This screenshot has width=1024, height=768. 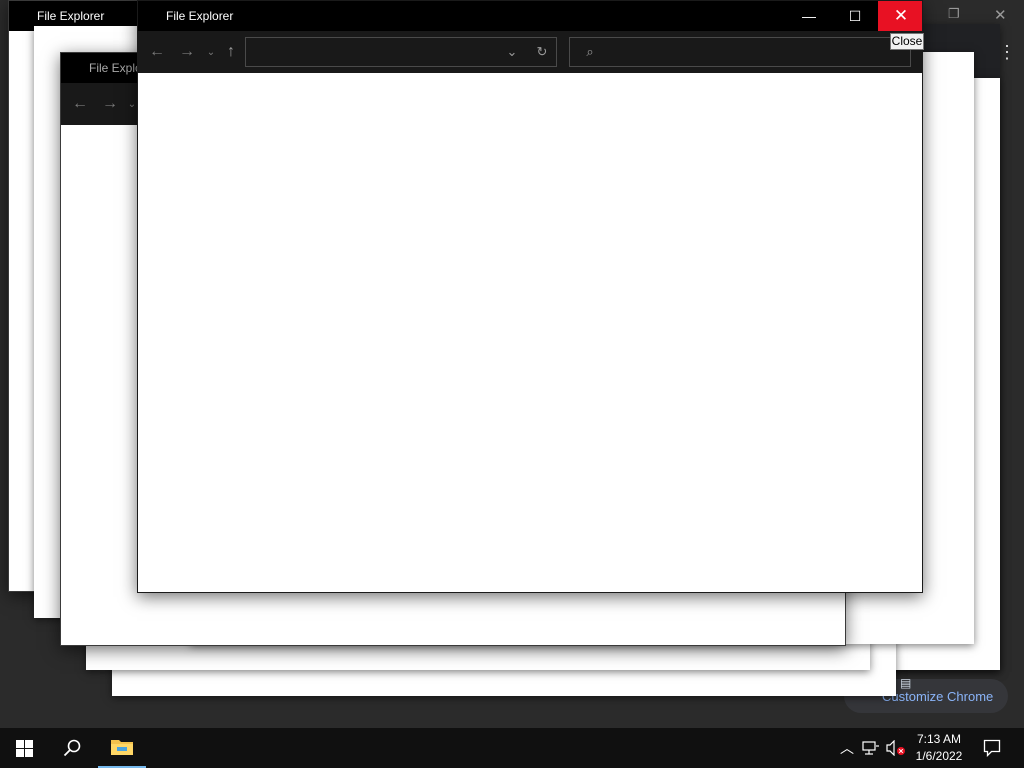 What do you see at coordinates (896, 748) in the screenshot?
I see `volume-muted-icon` at bounding box center [896, 748].